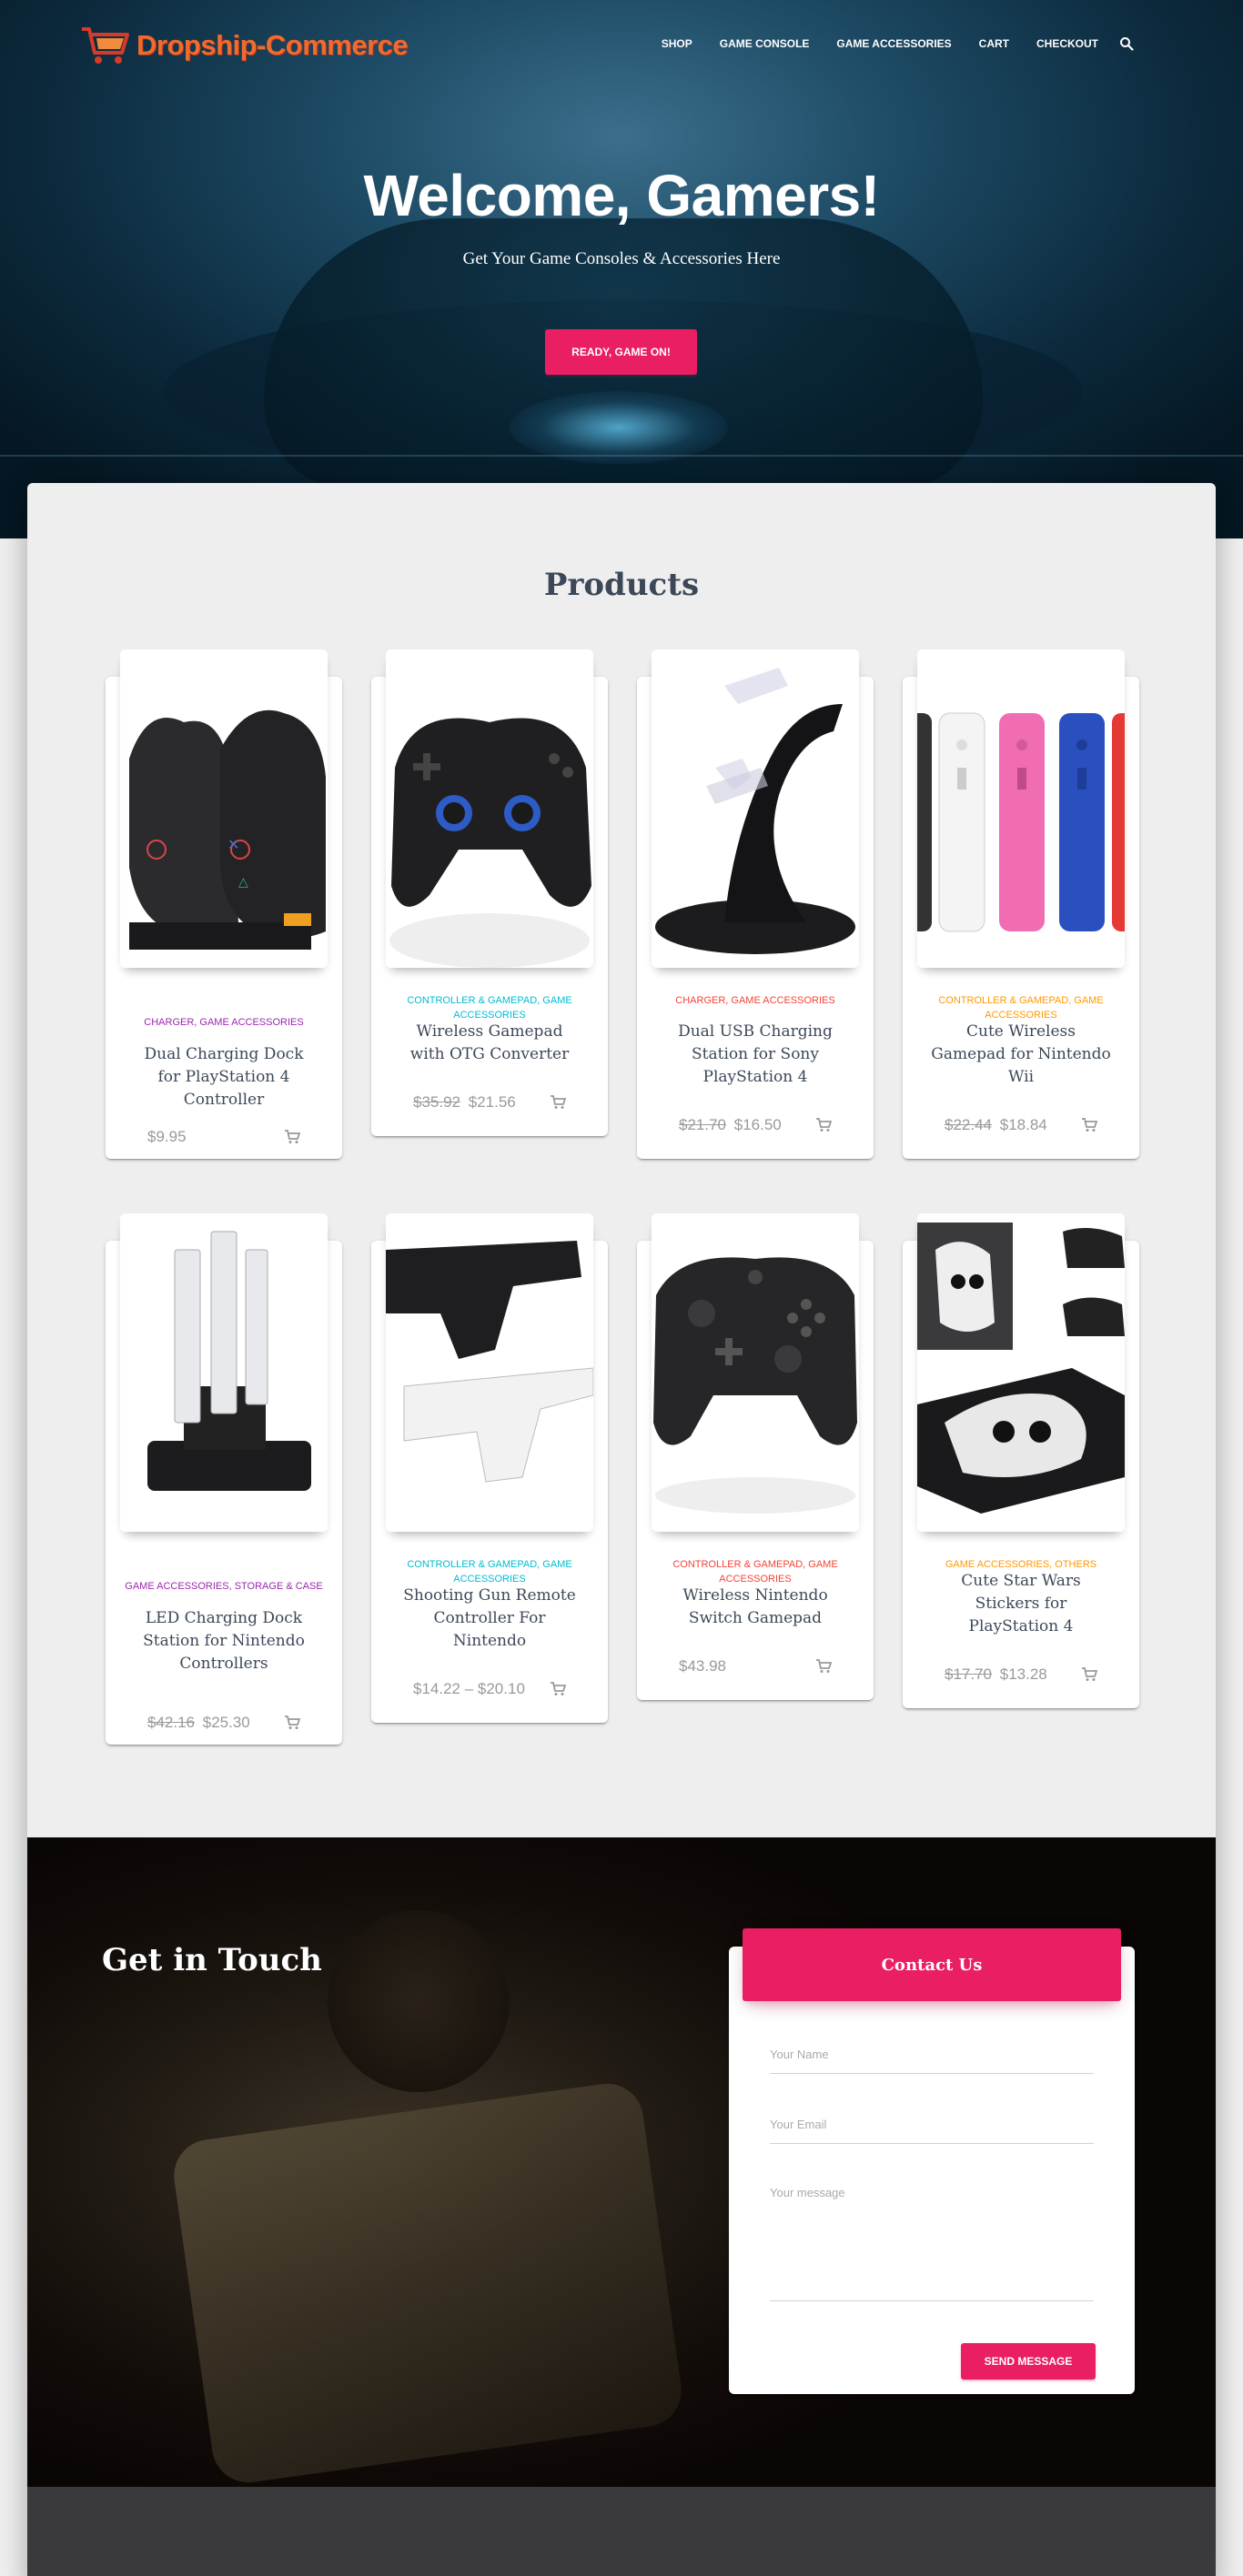 This screenshot has width=1243, height=2576. I want to click on hero-title: Welcome, Gamers!, so click(621, 195).